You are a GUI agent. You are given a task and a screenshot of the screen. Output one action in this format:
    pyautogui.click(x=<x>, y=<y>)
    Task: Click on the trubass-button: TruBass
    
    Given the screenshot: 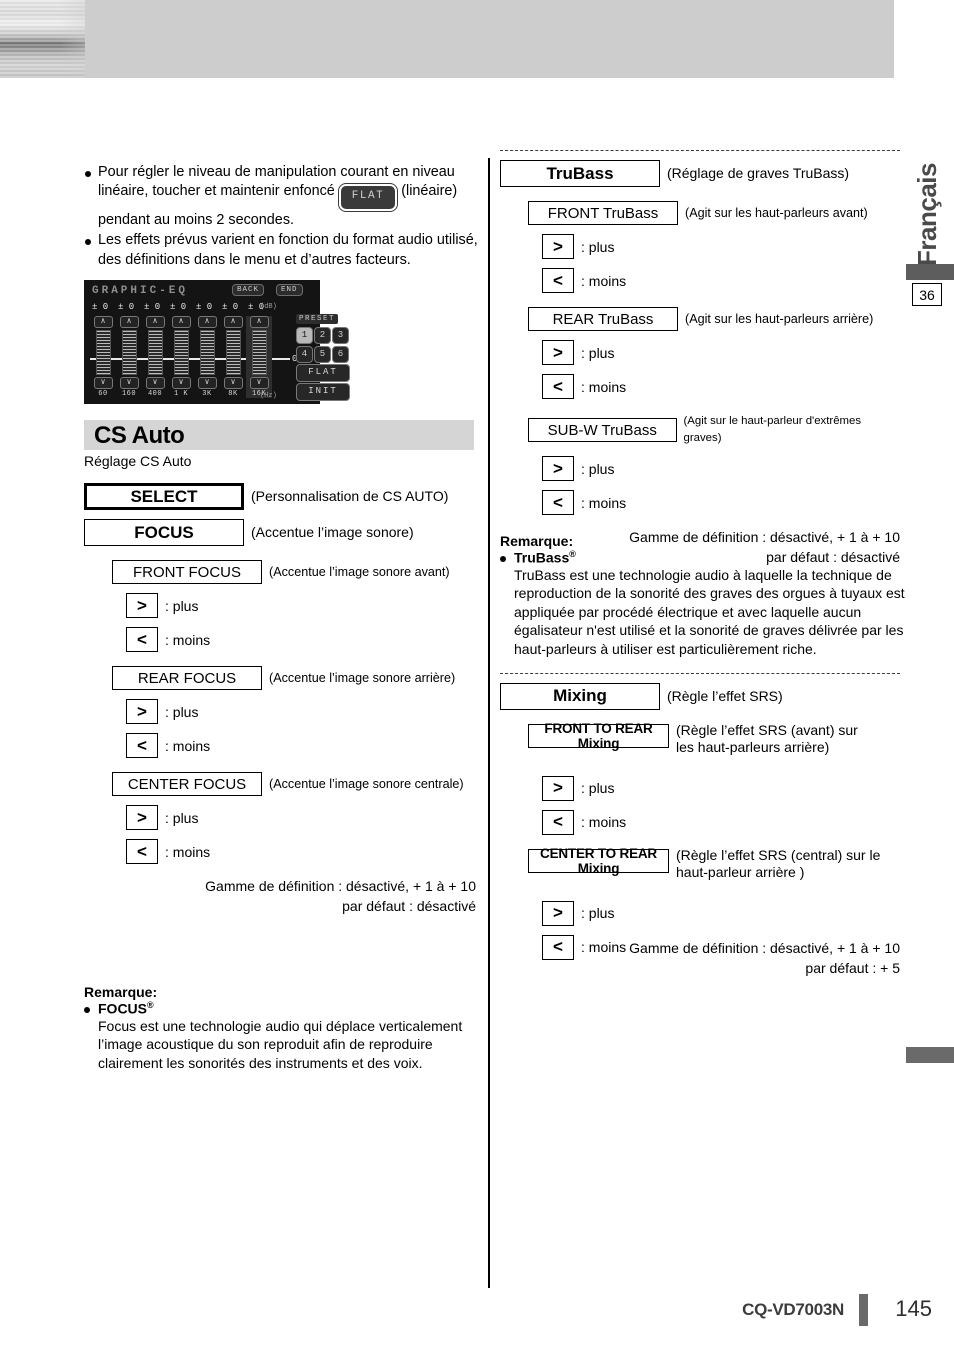 What is the action you would take?
    pyautogui.click(x=580, y=173)
    